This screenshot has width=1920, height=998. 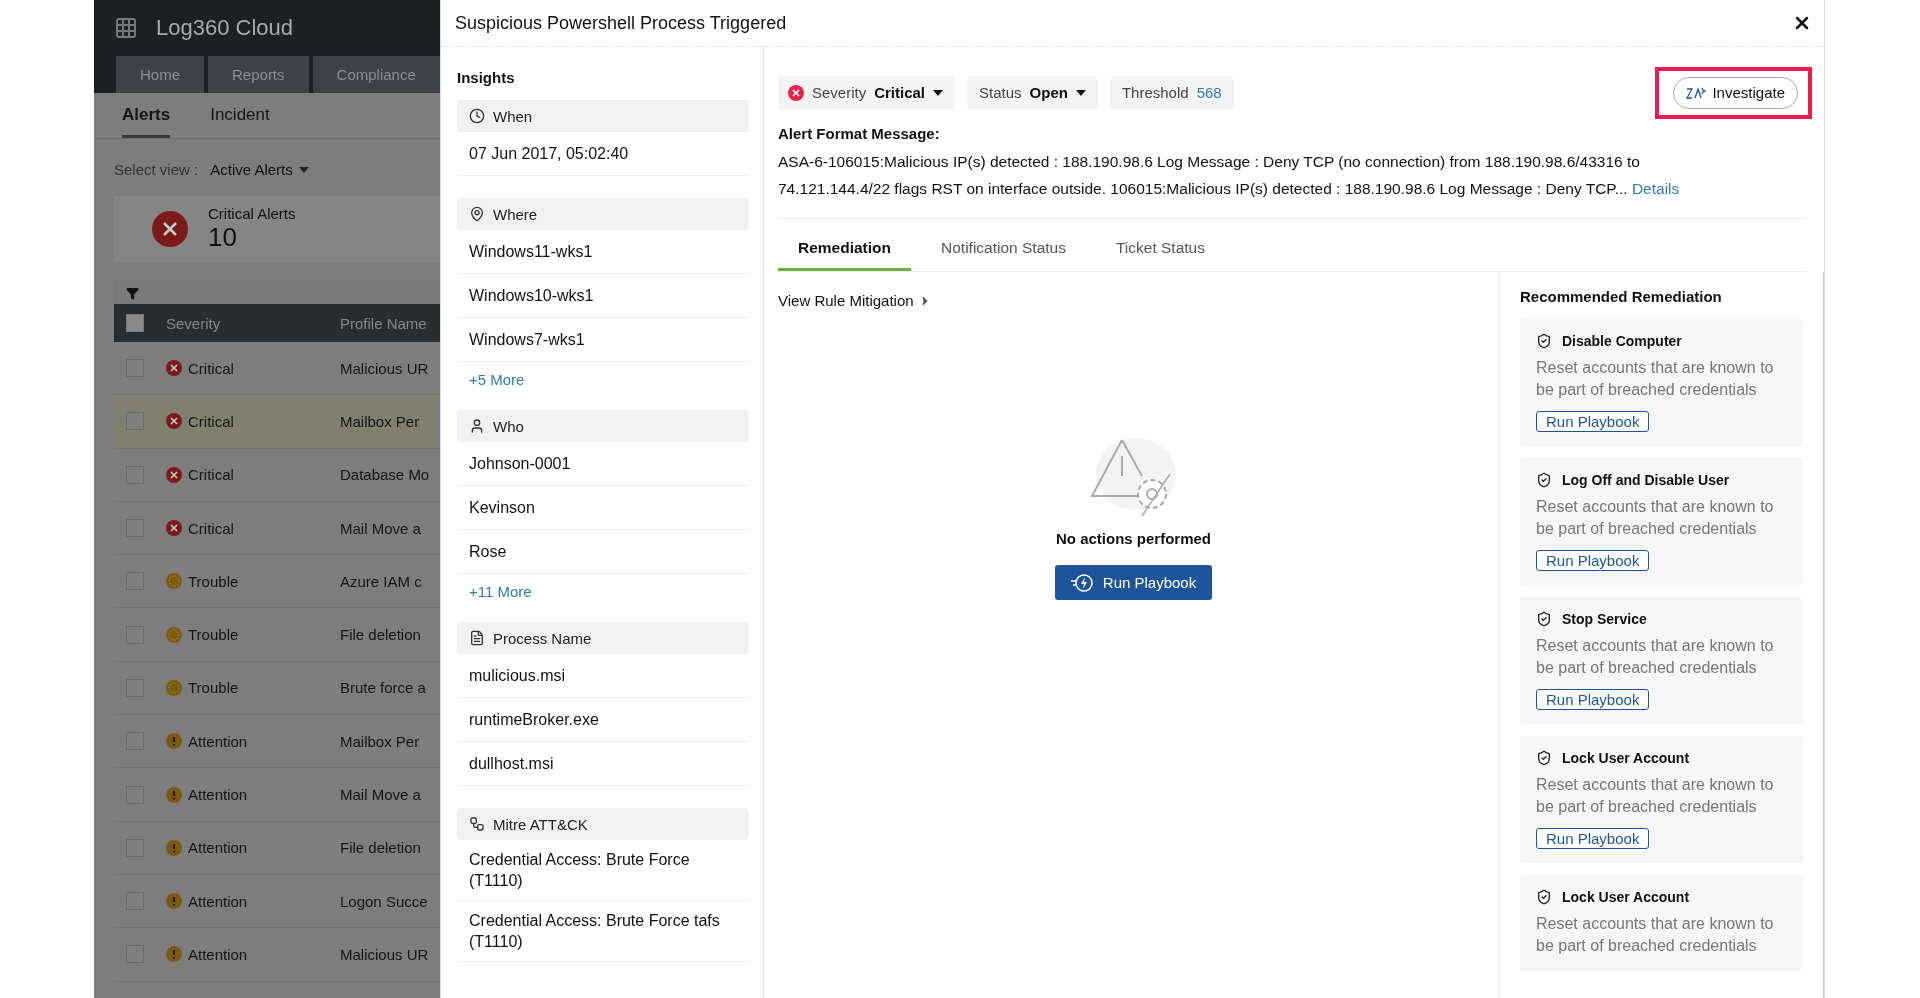 I want to click on table-row: Critical Mail Move a, so click(x=277, y=528).